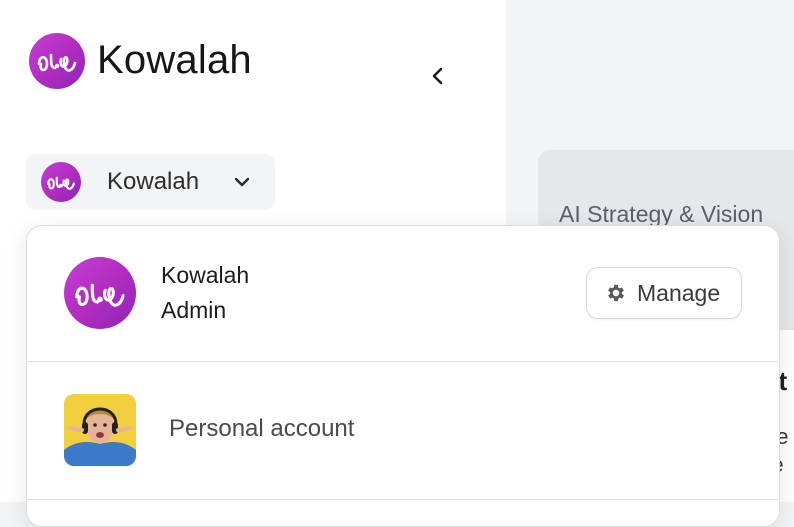 Image resolution: width=794 pixels, height=527 pixels. Describe the element at coordinates (616, 293) in the screenshot. I see `gear-icon` at that location.